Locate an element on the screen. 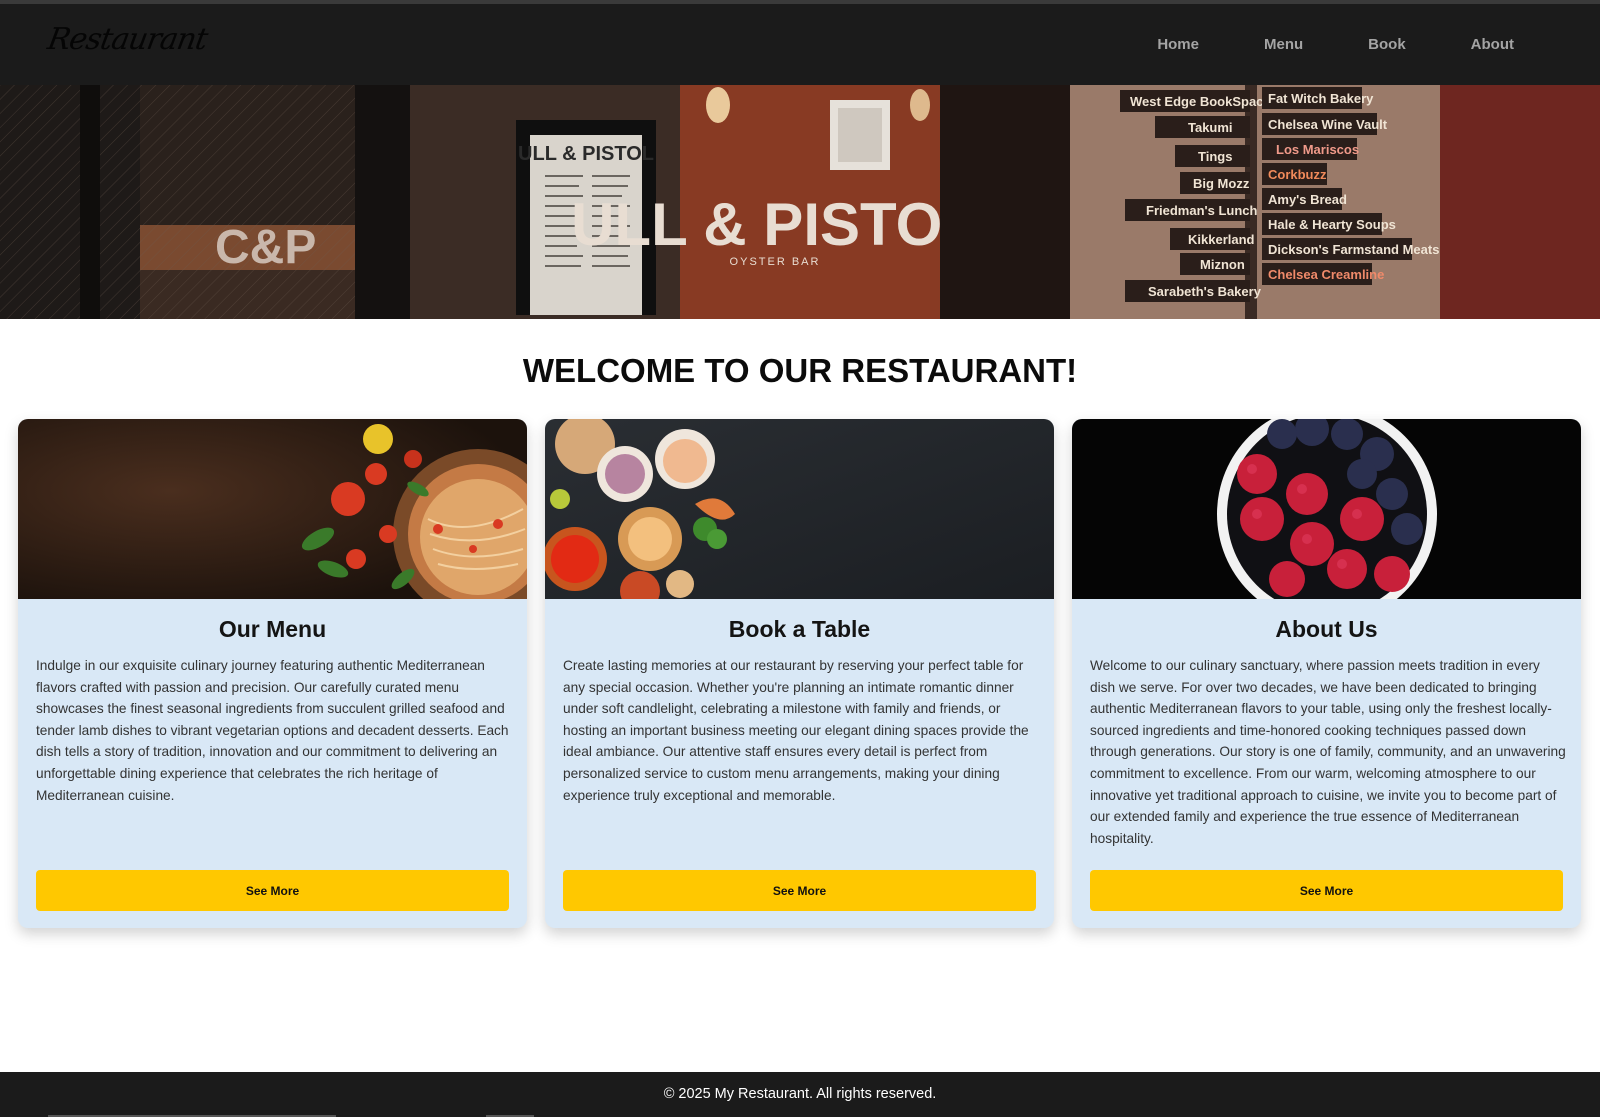 This screenshot has height=1117, width=1600. logo: Restaurant is located at coordinates (127, 39).